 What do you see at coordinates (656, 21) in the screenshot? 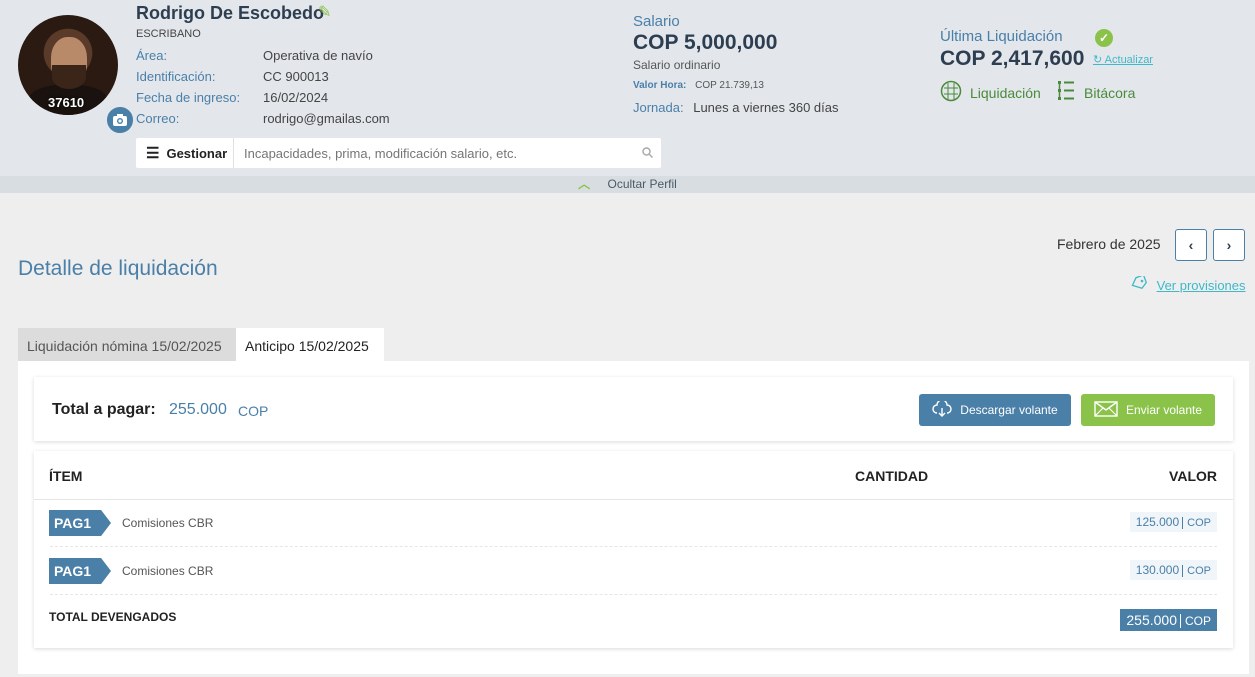
I see `salario-title: Salario` at bounding box center [656, 21].